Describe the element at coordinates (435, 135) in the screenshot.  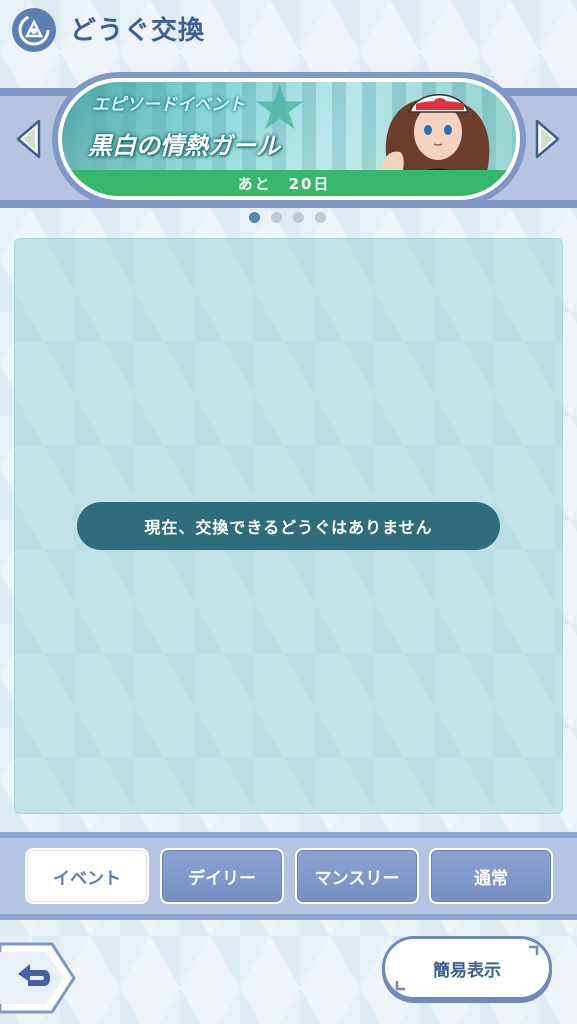
I see `trainer-portrait` at that location.